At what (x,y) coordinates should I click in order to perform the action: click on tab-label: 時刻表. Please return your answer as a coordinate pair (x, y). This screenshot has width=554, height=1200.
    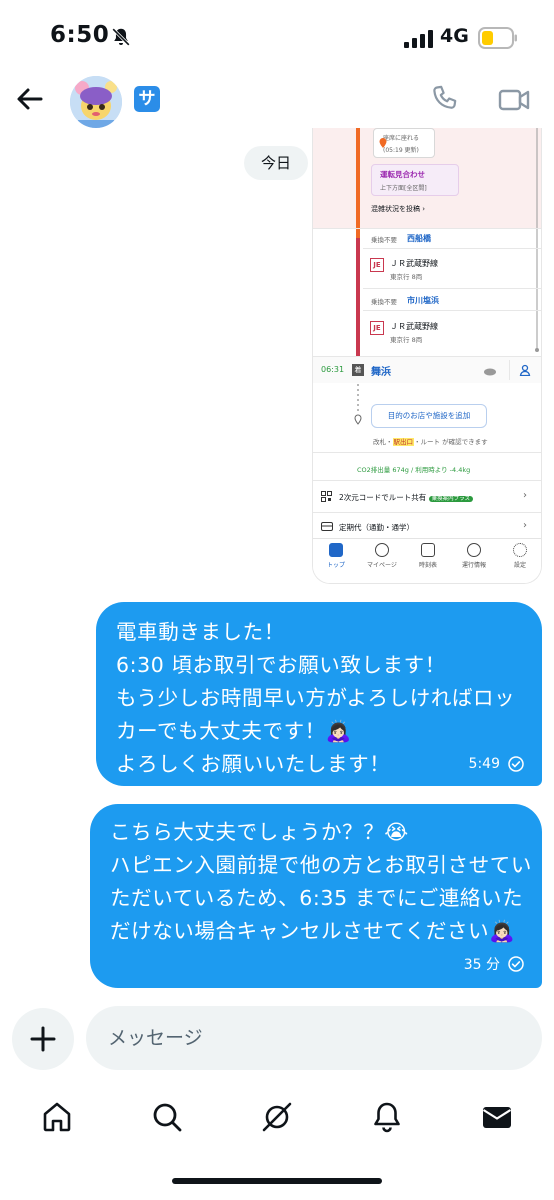
    Looking at the image, I should click on (427, 565).